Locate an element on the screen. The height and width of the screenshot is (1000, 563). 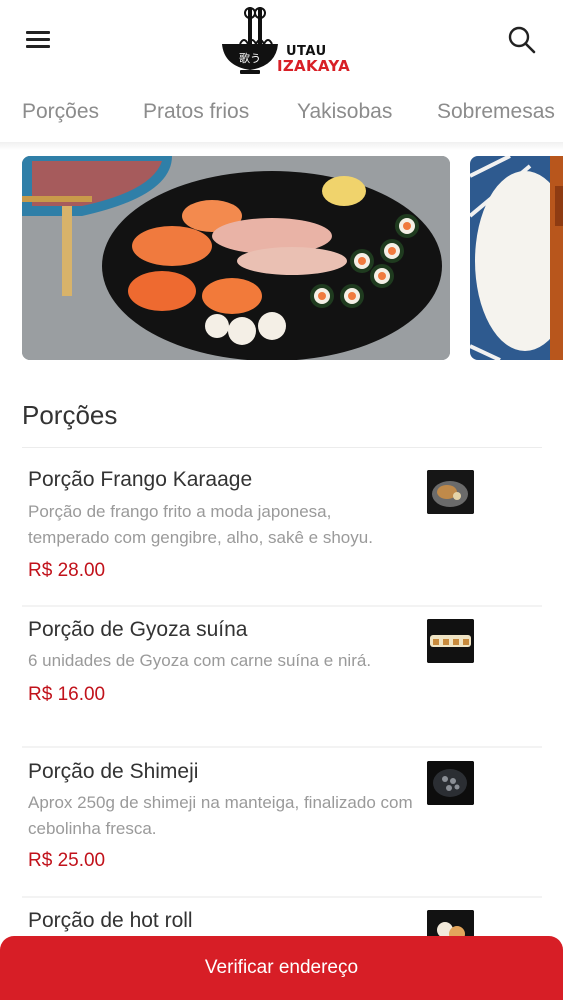
logo-glyph: 歌う is located at coordinates (250, 58).